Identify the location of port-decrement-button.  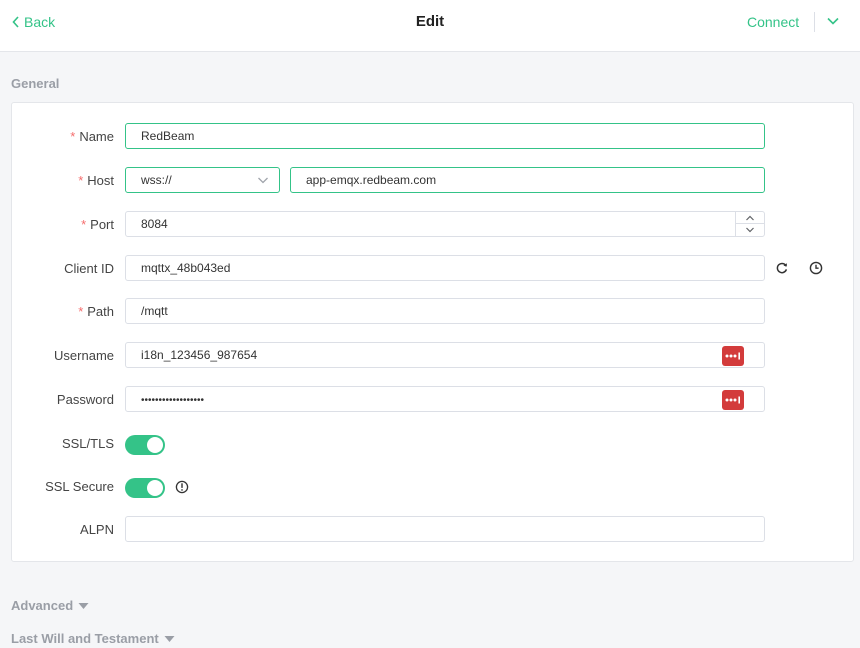
(750, 230).